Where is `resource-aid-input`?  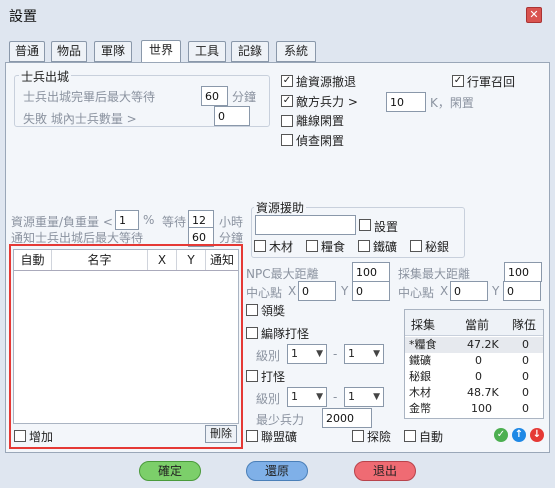 resource-aid-input is located at coordinates (305, 225).